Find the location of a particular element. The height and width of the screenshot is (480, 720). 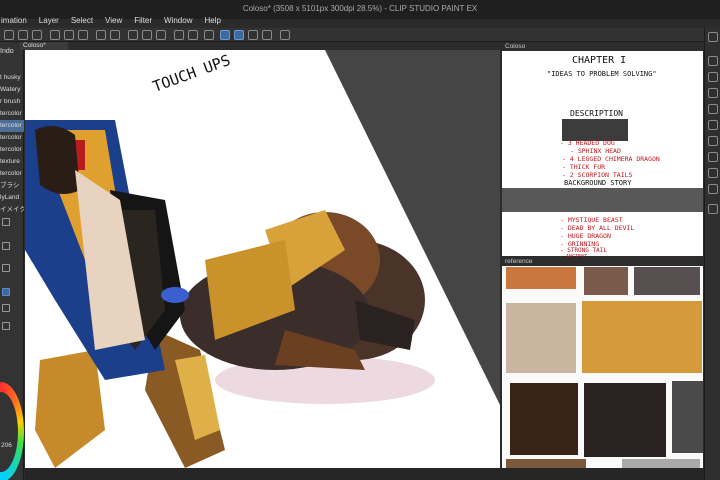

save-icon is located at coordinates (37, 35).